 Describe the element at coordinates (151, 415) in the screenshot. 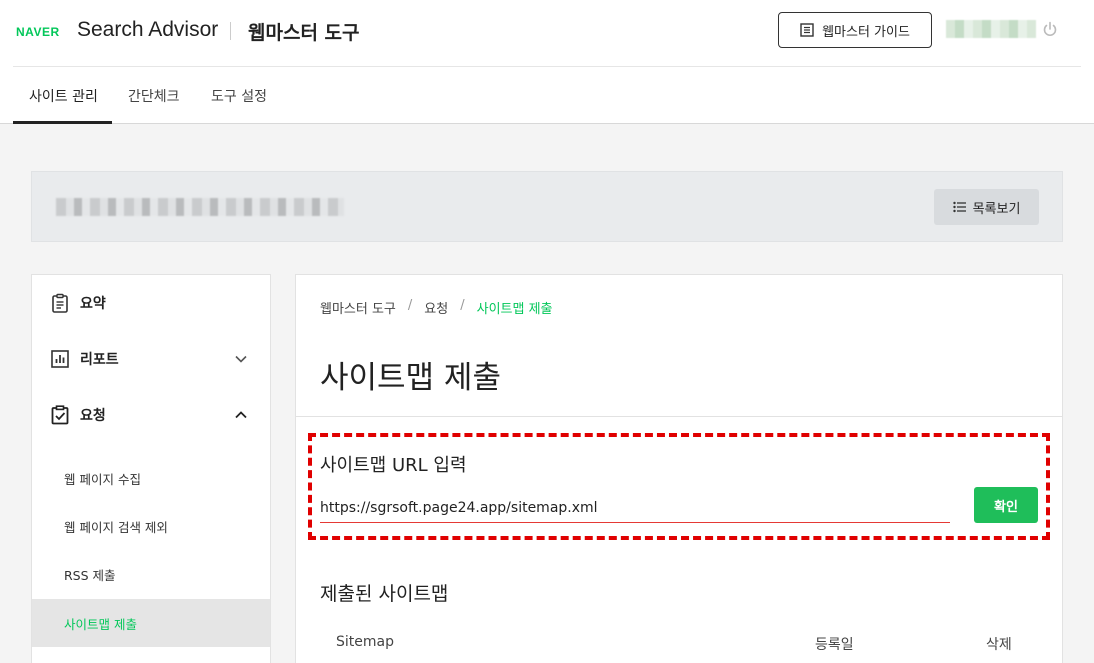

I see `sidebar-item-request: 요청` at that location.